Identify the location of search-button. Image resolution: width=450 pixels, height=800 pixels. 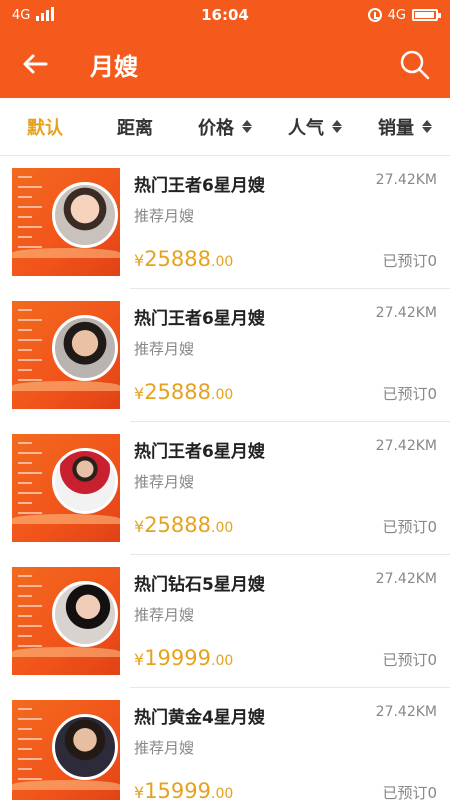
(415, 65).